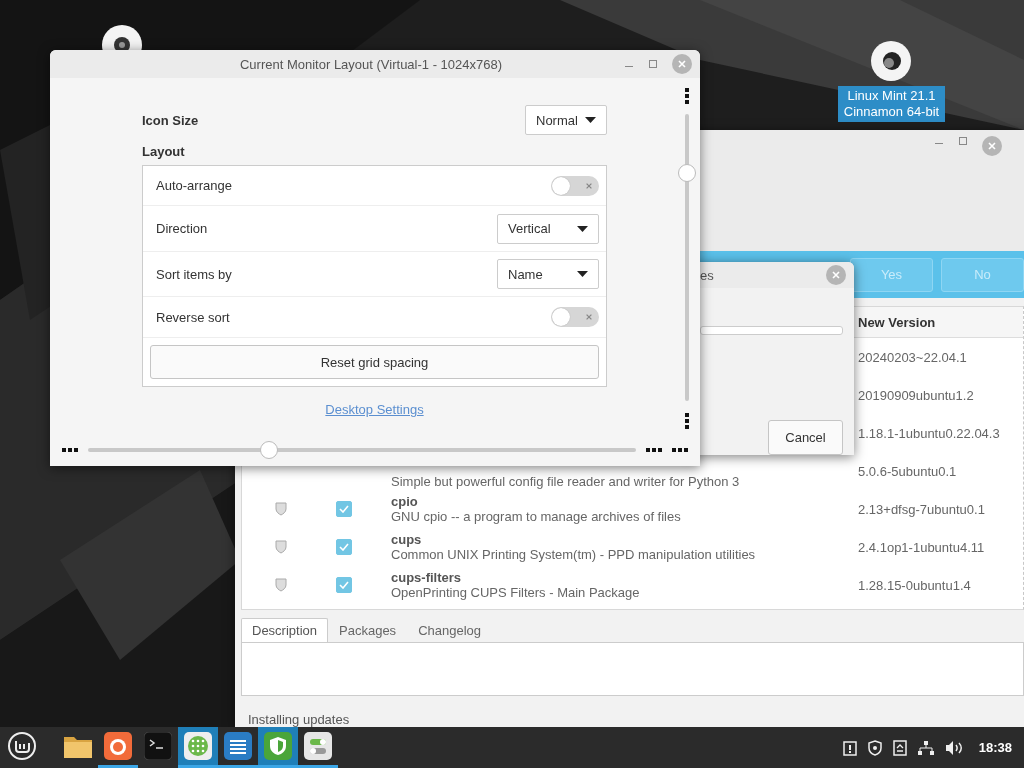 This screenshot has height=768, width=1024. Describe the element at coordinates (953, 747) in the screenshot. I see `volume-icon` at that location.